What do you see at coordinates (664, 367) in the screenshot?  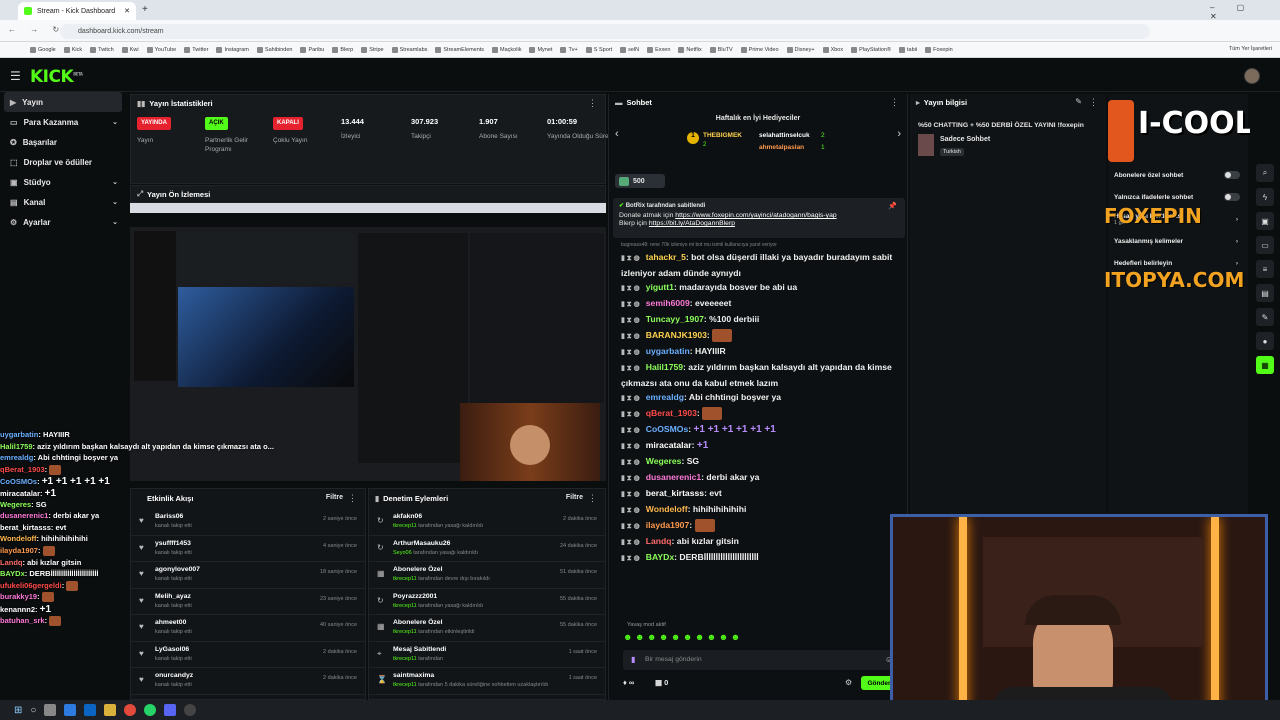 I see `chat-username: Halil1759` at bounding box center [664, 367].